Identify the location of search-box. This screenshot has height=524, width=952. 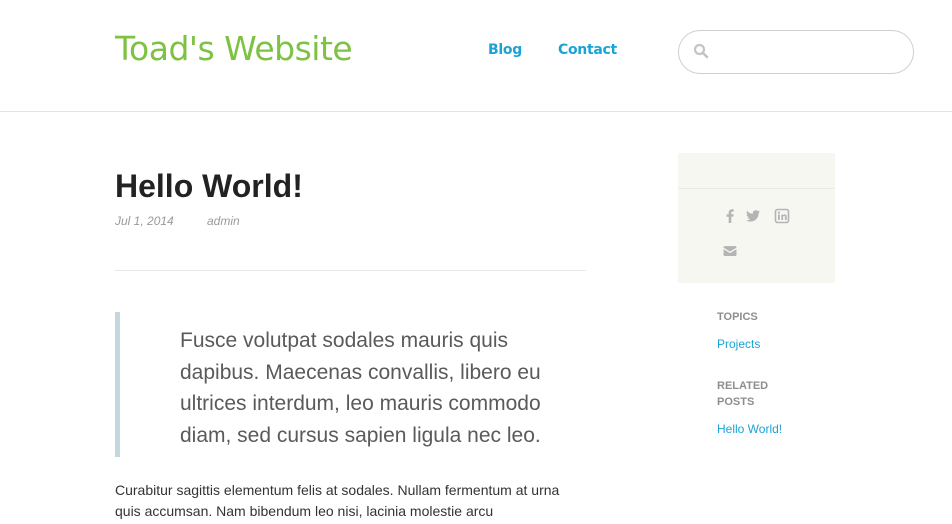
(796, 52).